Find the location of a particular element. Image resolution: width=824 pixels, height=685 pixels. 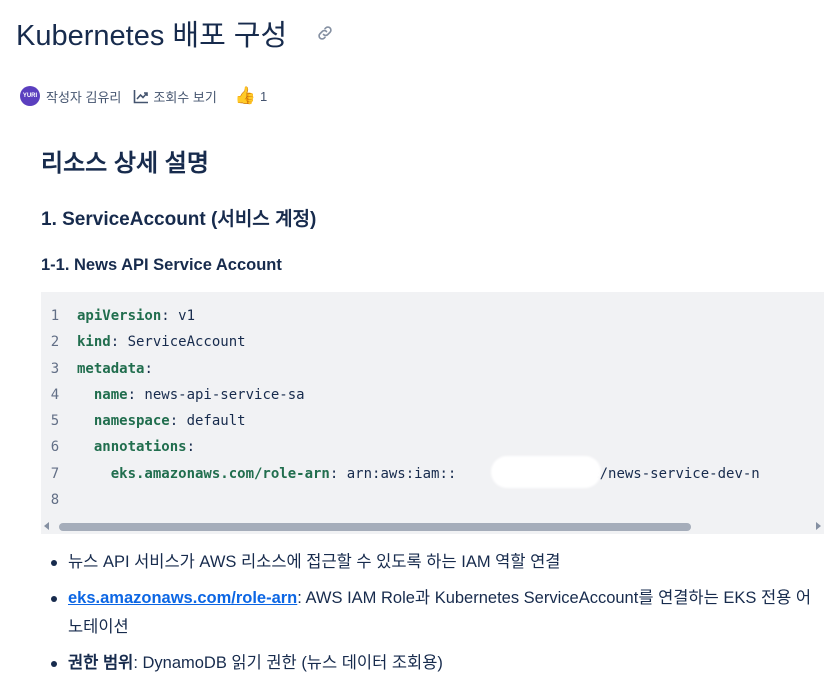

like-button: 👍 1 is located at coordinates (251, 96).